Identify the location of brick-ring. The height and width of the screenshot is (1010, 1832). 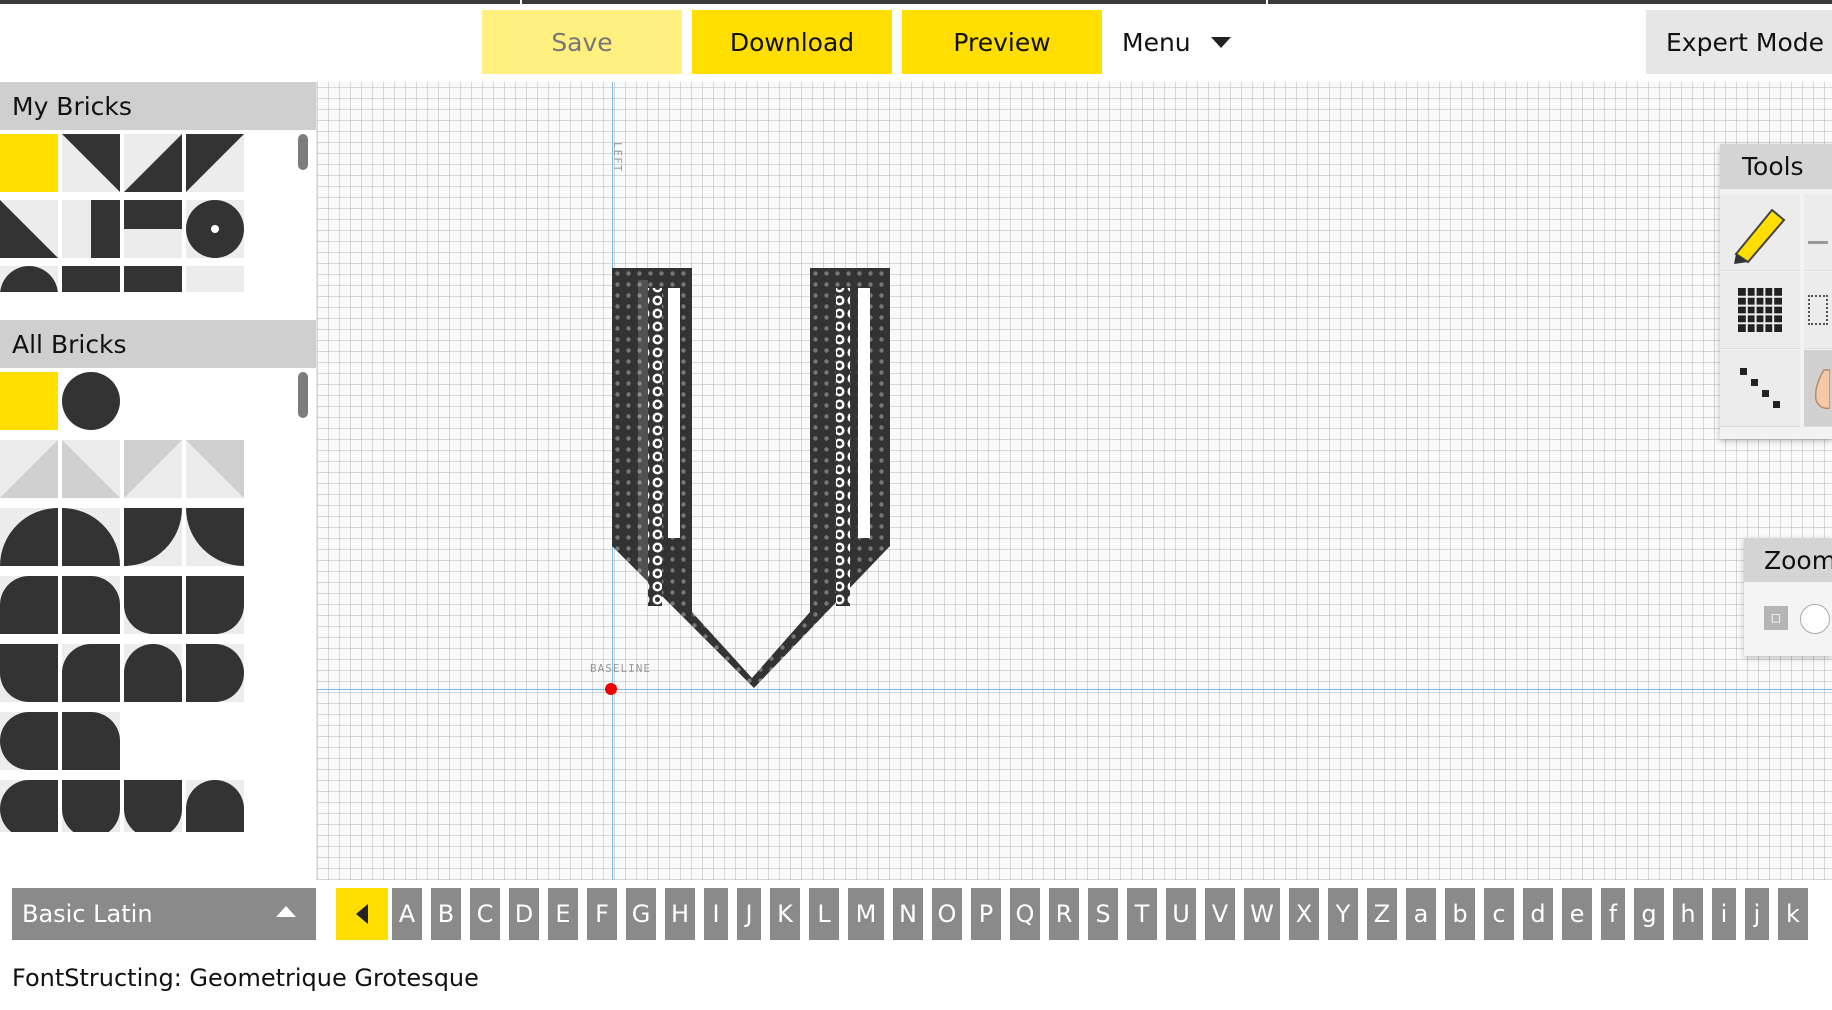
(215, 229).